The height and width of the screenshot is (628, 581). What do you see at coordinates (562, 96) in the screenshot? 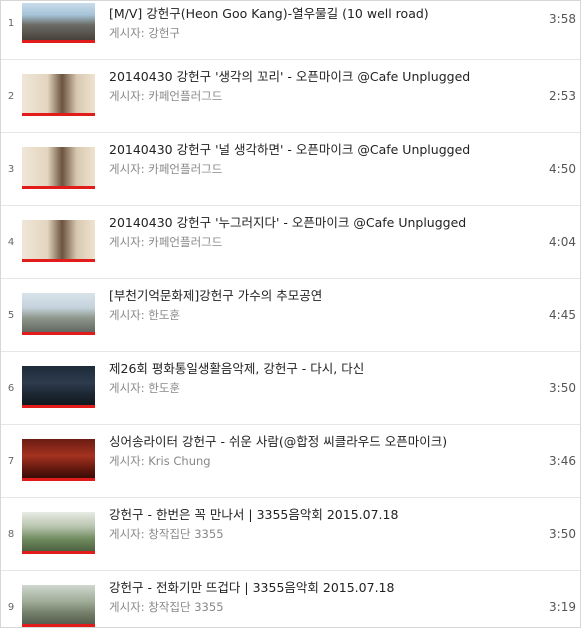
I see `video-duration: 2:53` at bounding box center [562, 96].